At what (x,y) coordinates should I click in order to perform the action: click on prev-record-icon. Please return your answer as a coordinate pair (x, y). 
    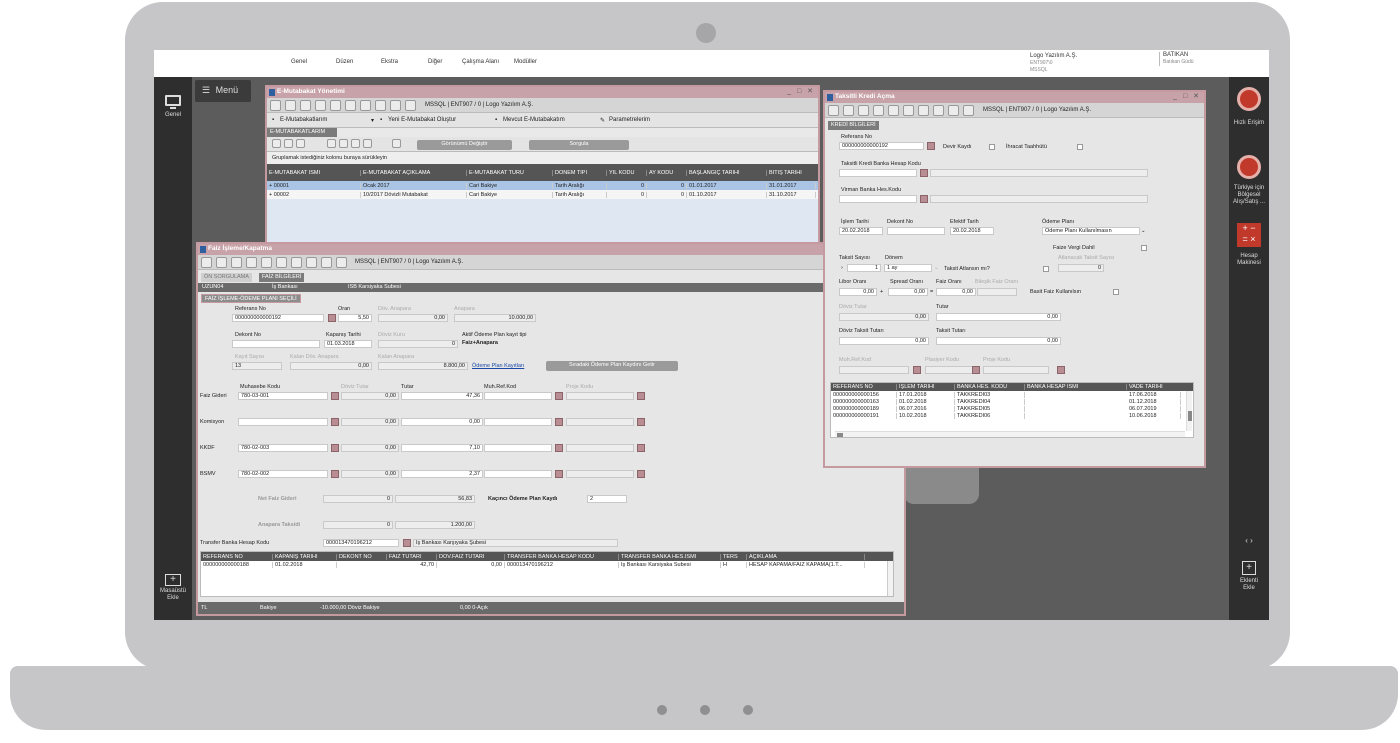
    Looking at the image, I should click on (290, 105).